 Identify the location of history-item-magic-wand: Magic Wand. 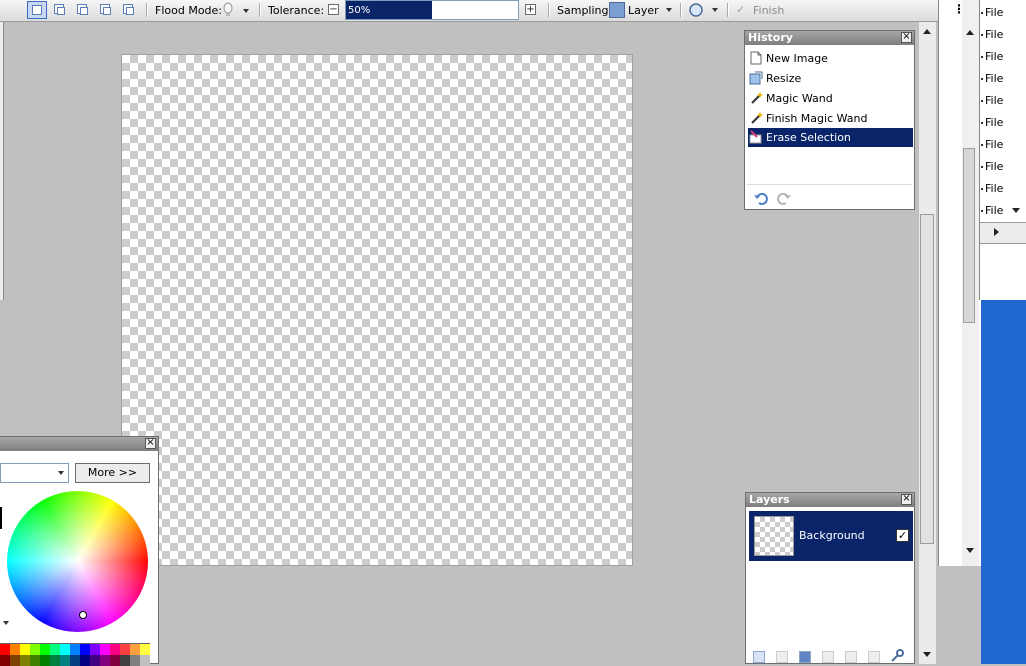
(830, 98).